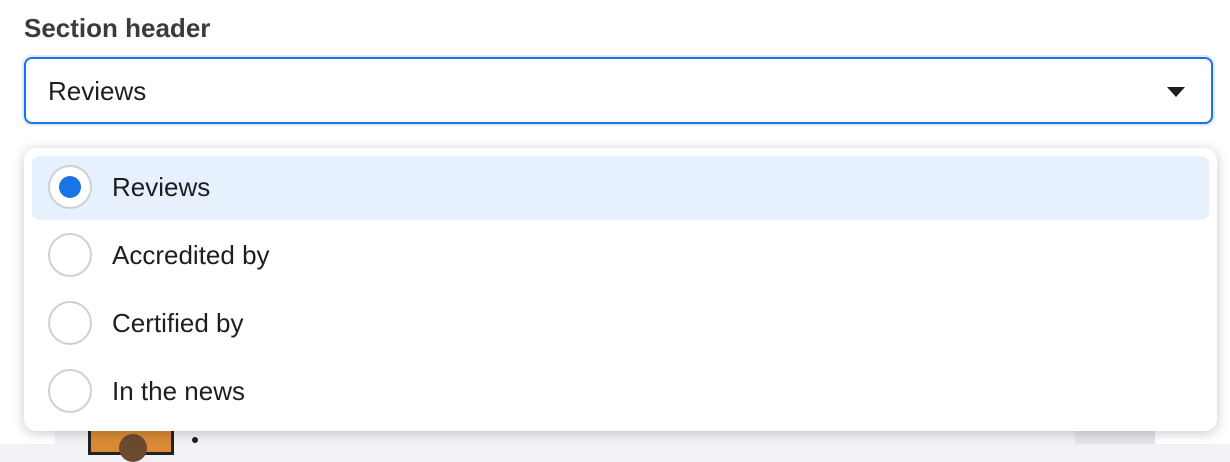 The width and height of the screenshot is (1230, 462). What do you see at coordinates (195, 440) in the screenshot?
I see `text-fragment` at bounding box center [195, 440].